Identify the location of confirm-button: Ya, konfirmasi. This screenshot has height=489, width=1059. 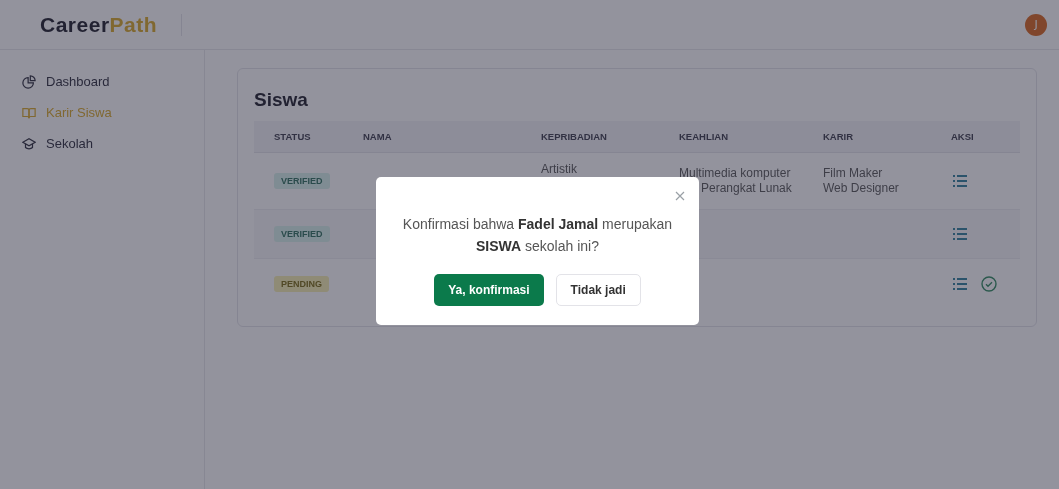
(489, 290).